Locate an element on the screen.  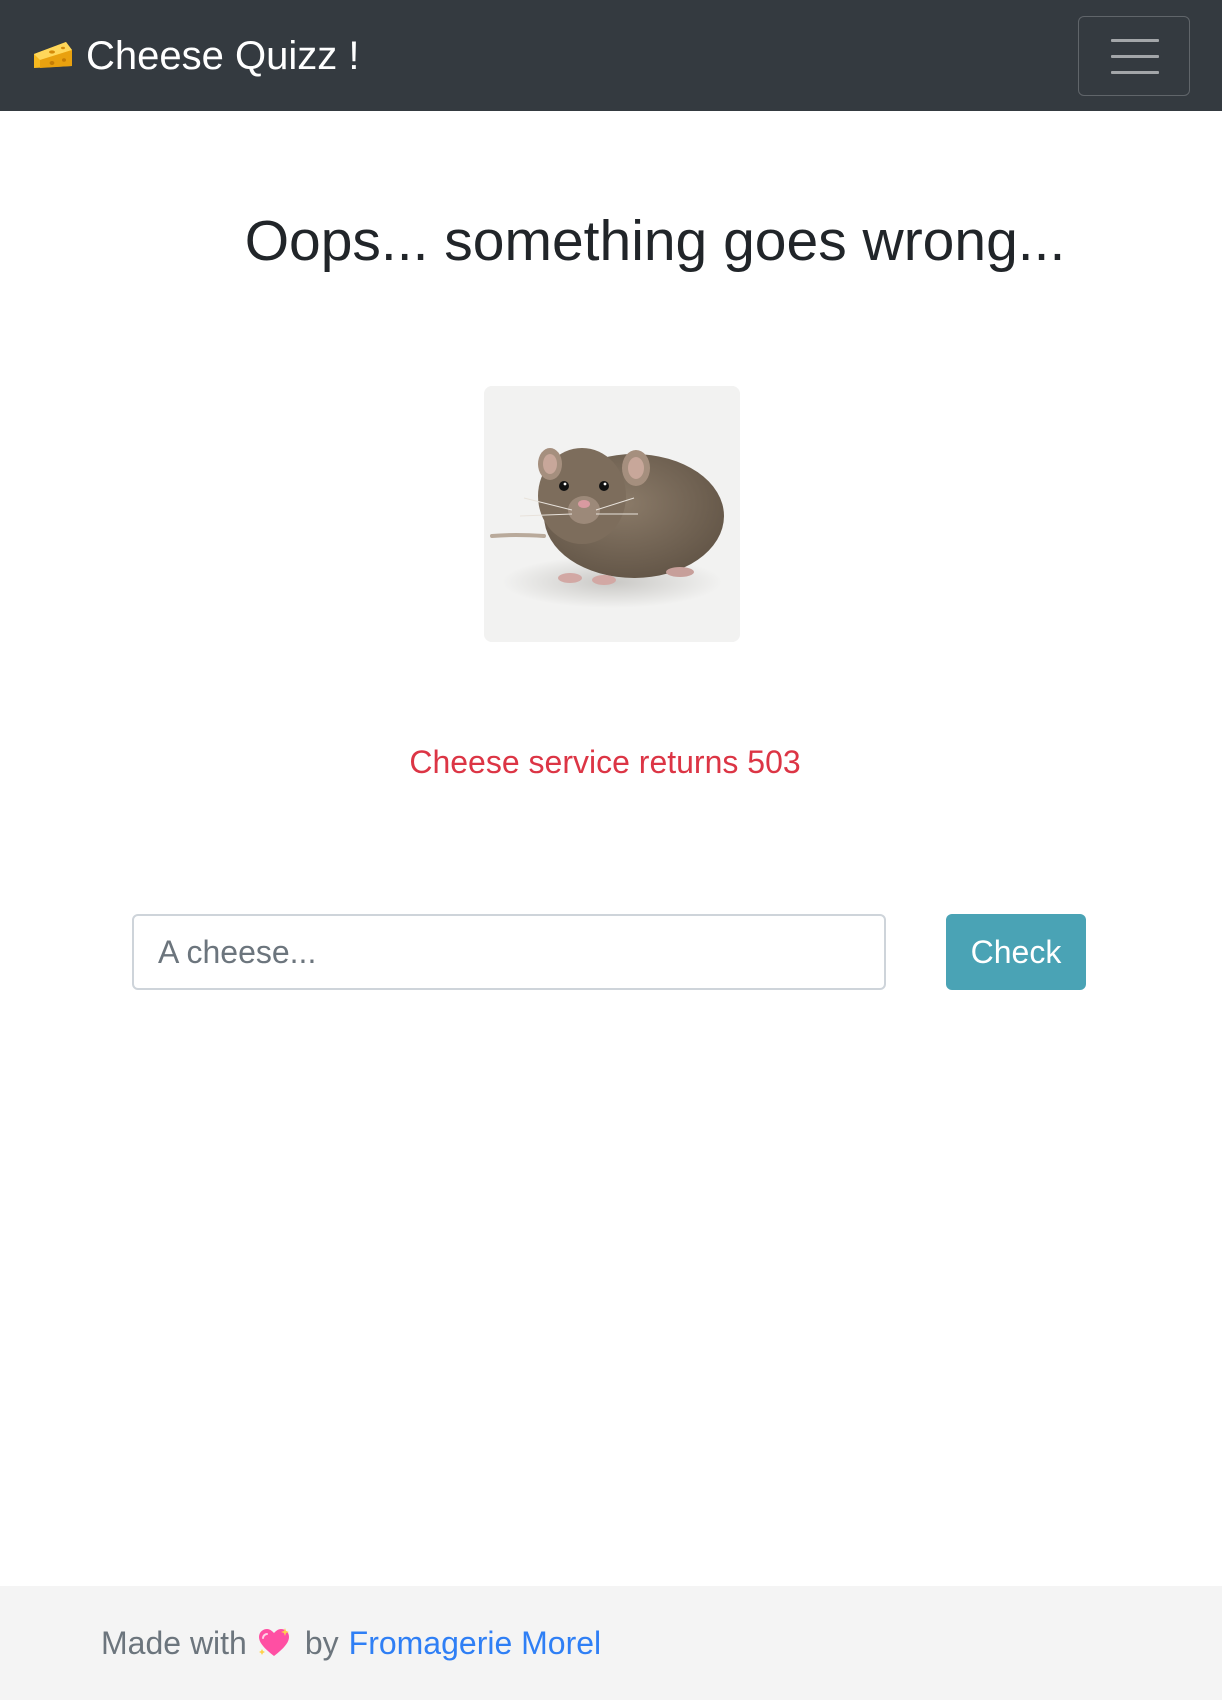
error-message: Cheese service returns 503 is located at coordinates (605, 762).